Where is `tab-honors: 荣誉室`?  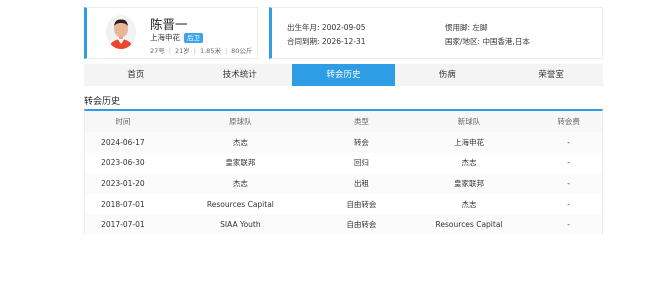
tab-honors: 荣誉室 is located at coordinates (551, 75).